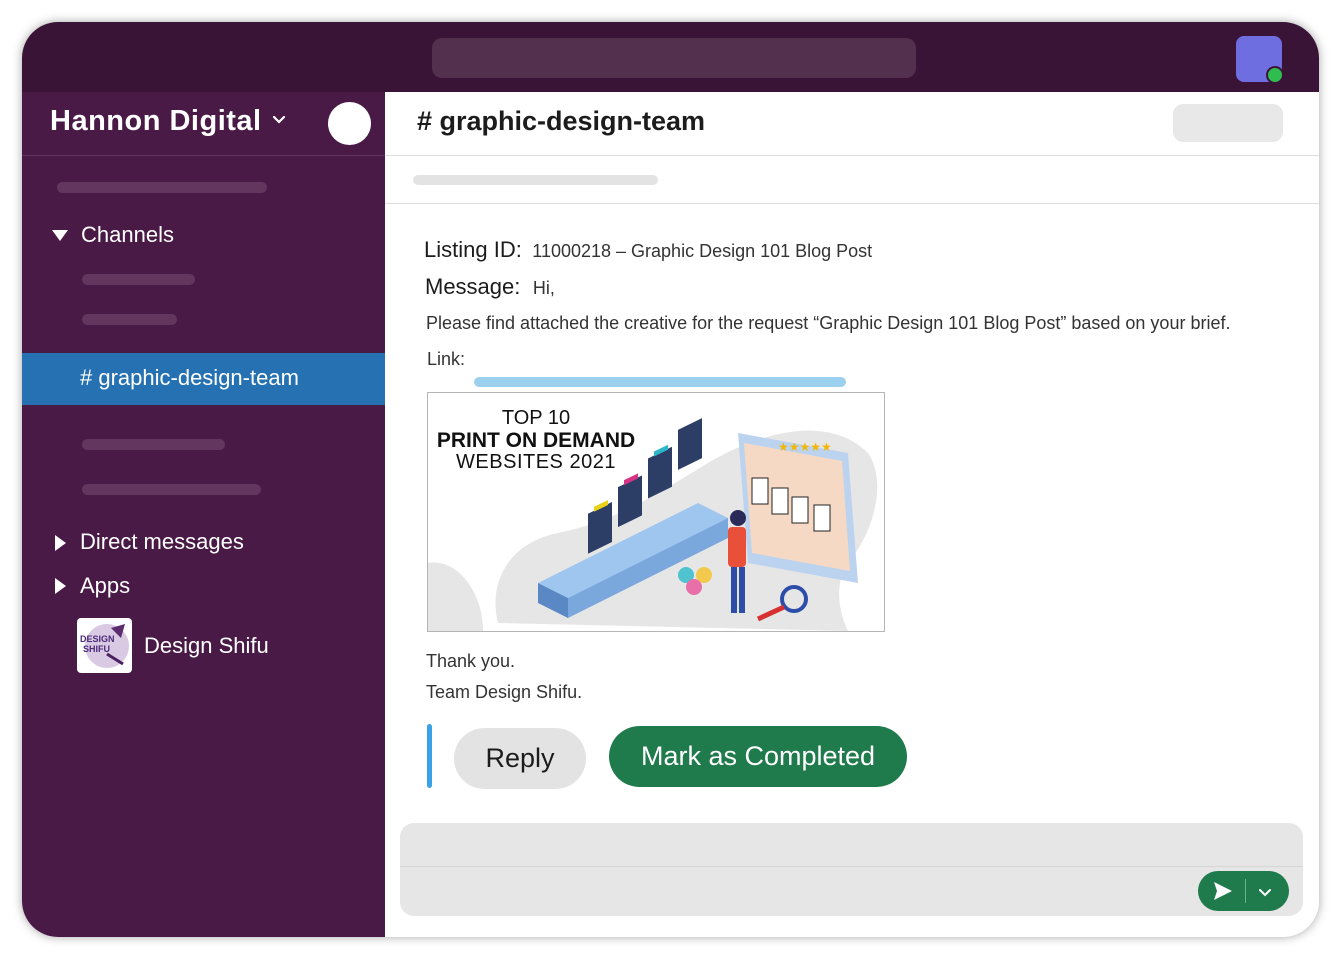  What do you see at coordinates (349, 123) in the screenshot?
I see `workspace-avatar` at bounding box center [349, 123].